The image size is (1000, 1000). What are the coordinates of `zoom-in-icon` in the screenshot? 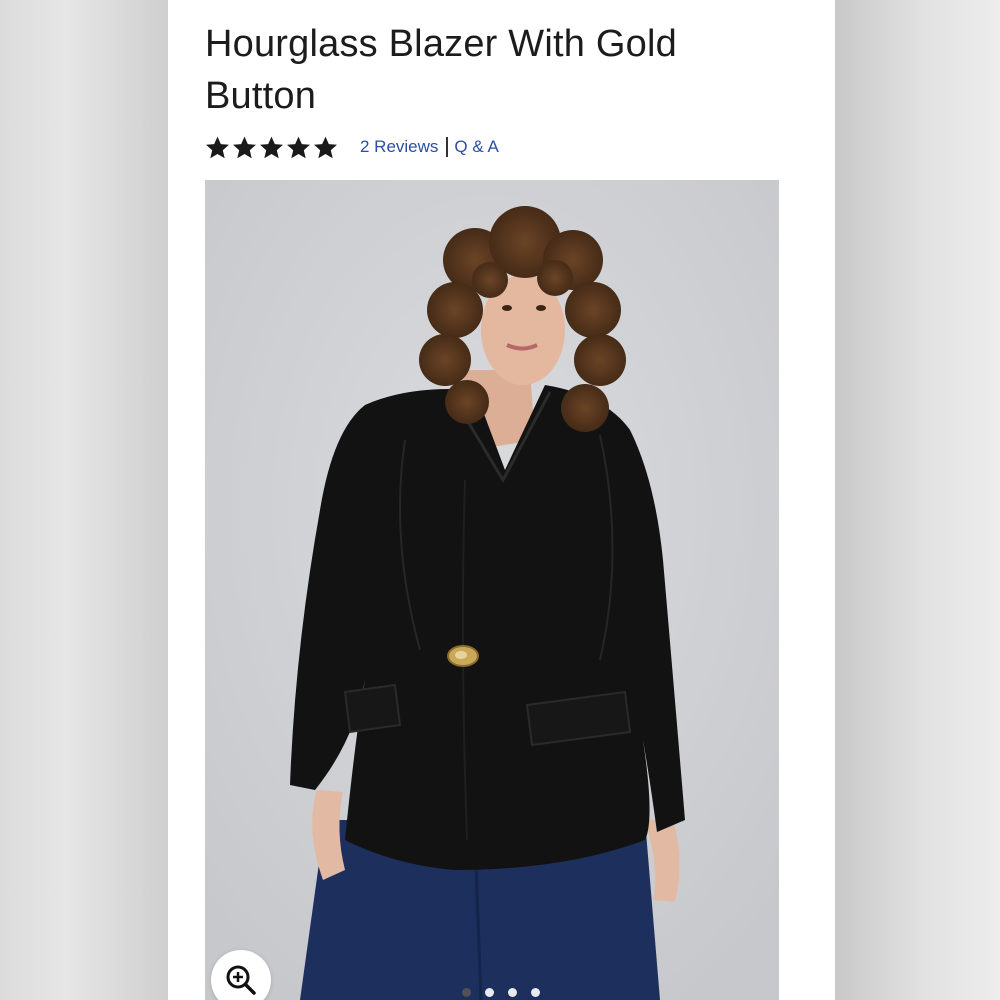 It's located at (241, 980).